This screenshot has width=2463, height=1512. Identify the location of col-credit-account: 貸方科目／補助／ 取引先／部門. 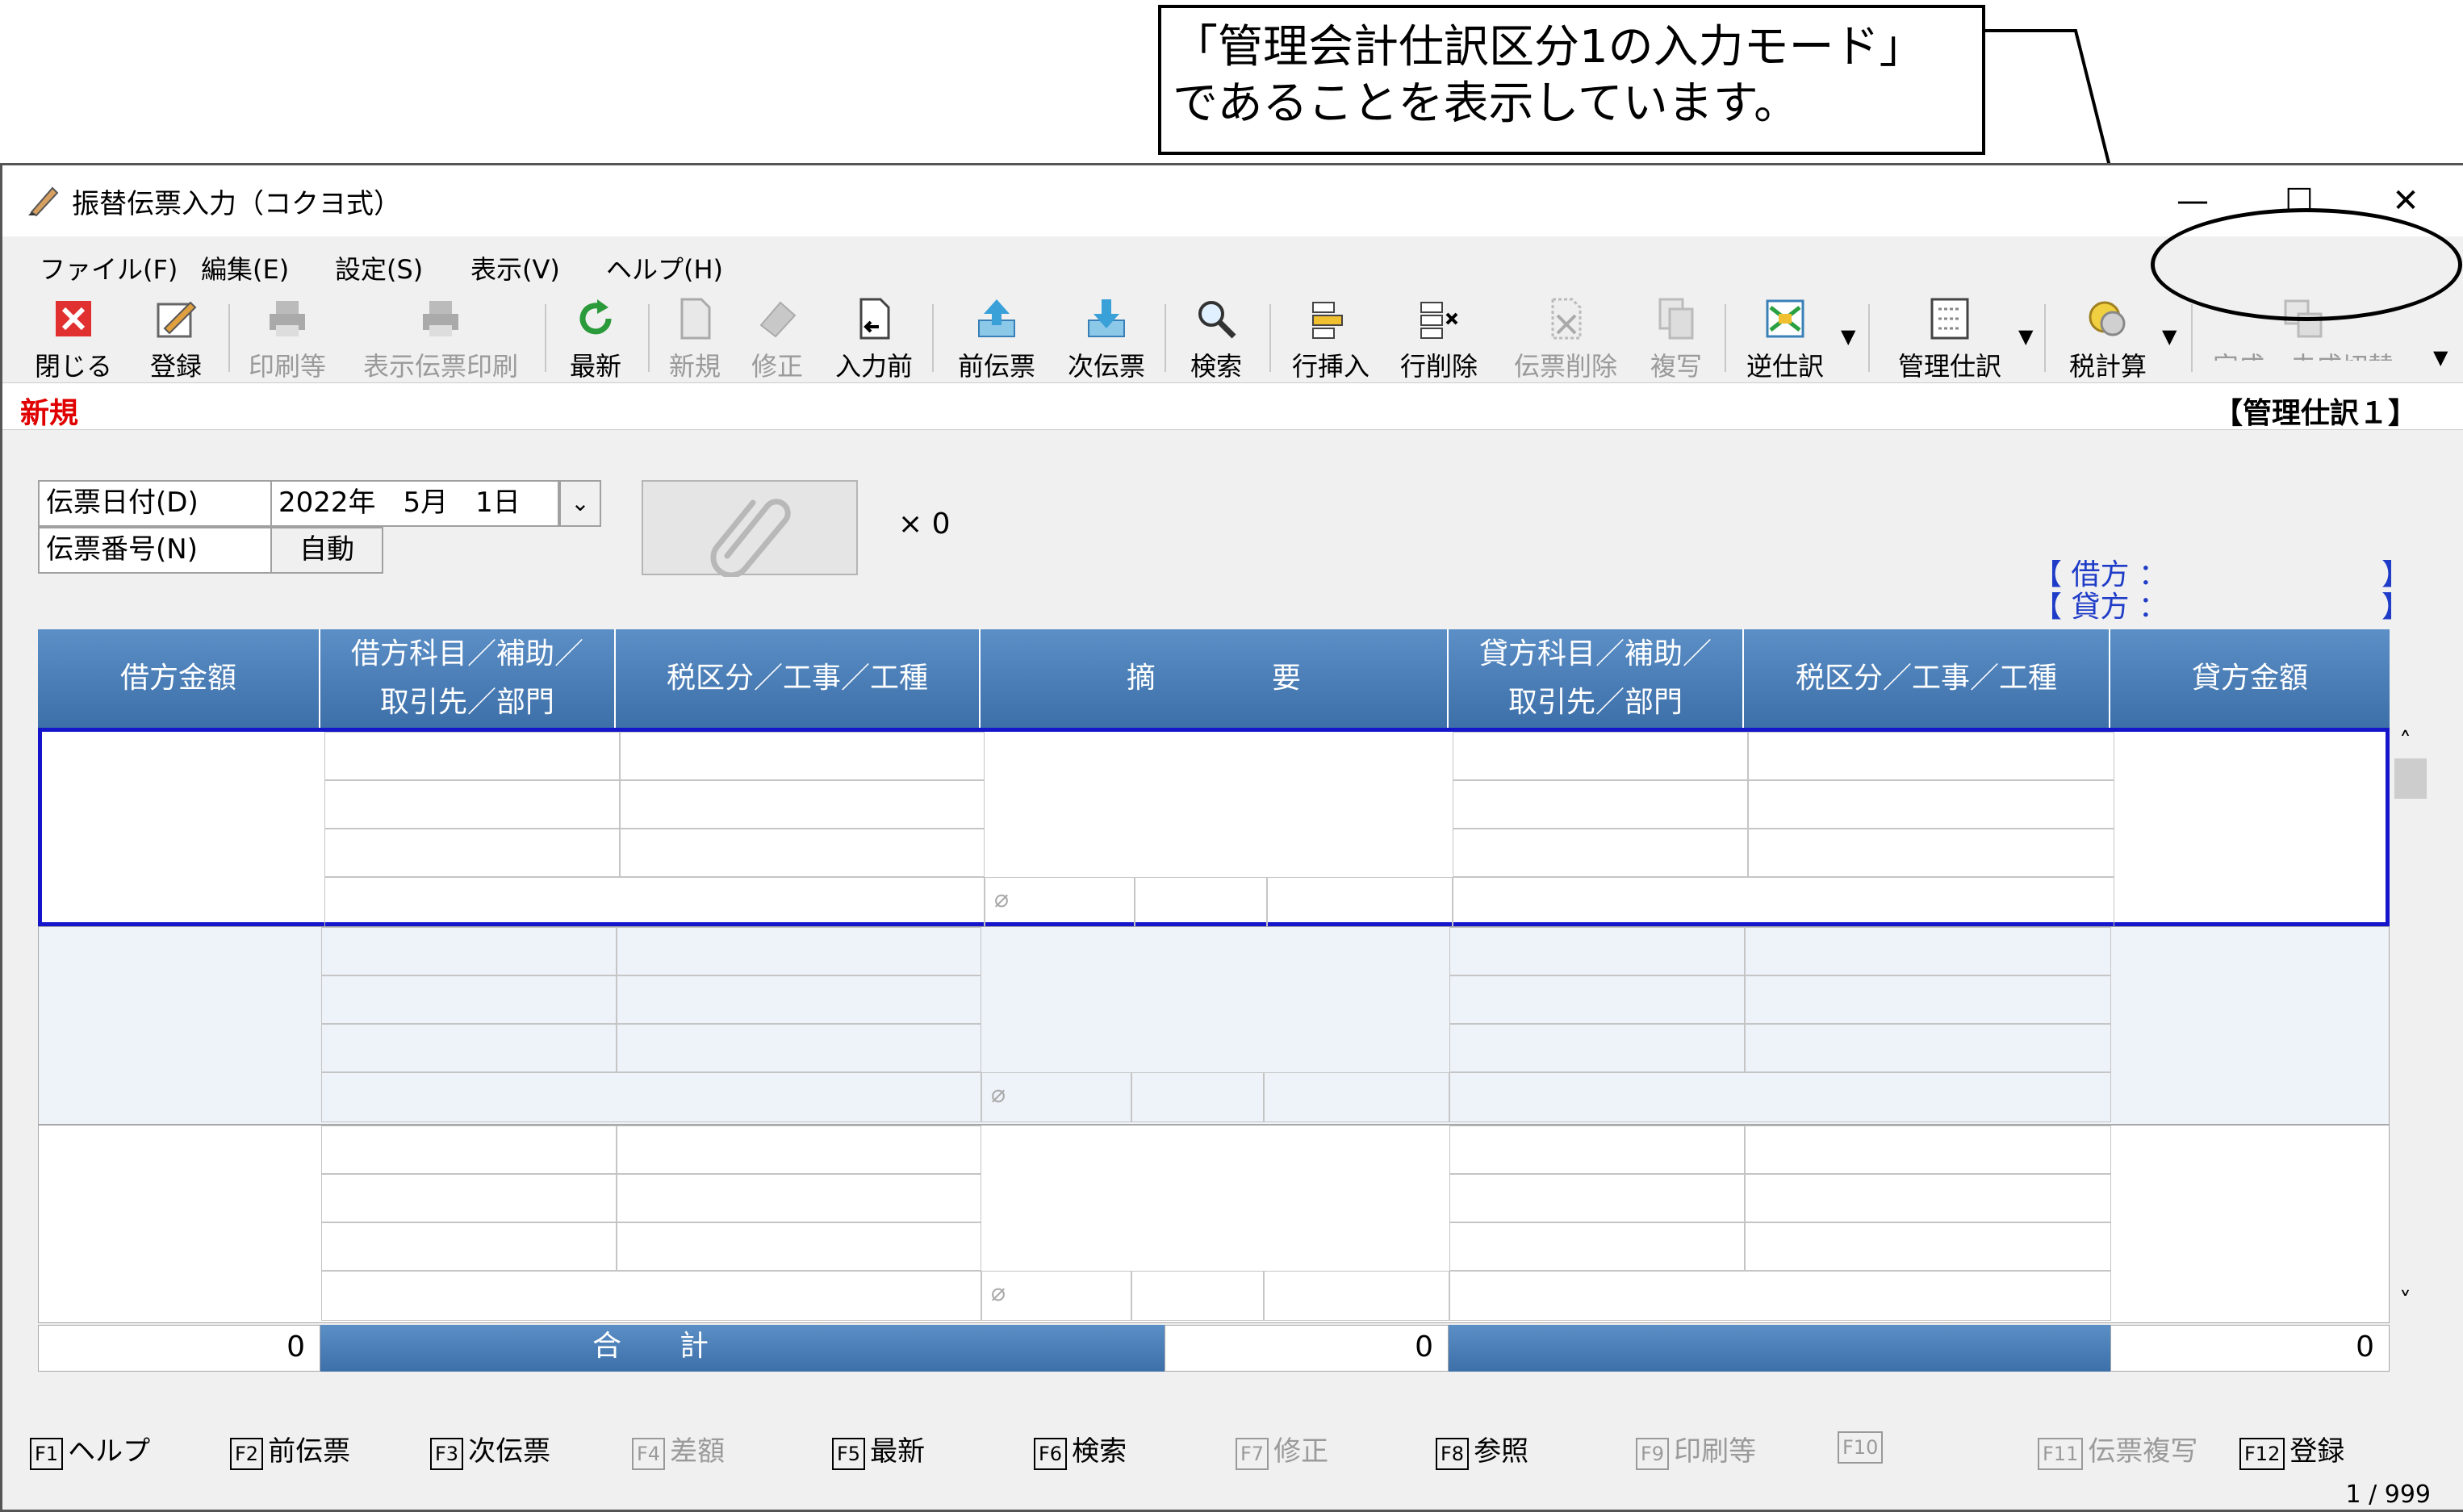
(1597, 678).